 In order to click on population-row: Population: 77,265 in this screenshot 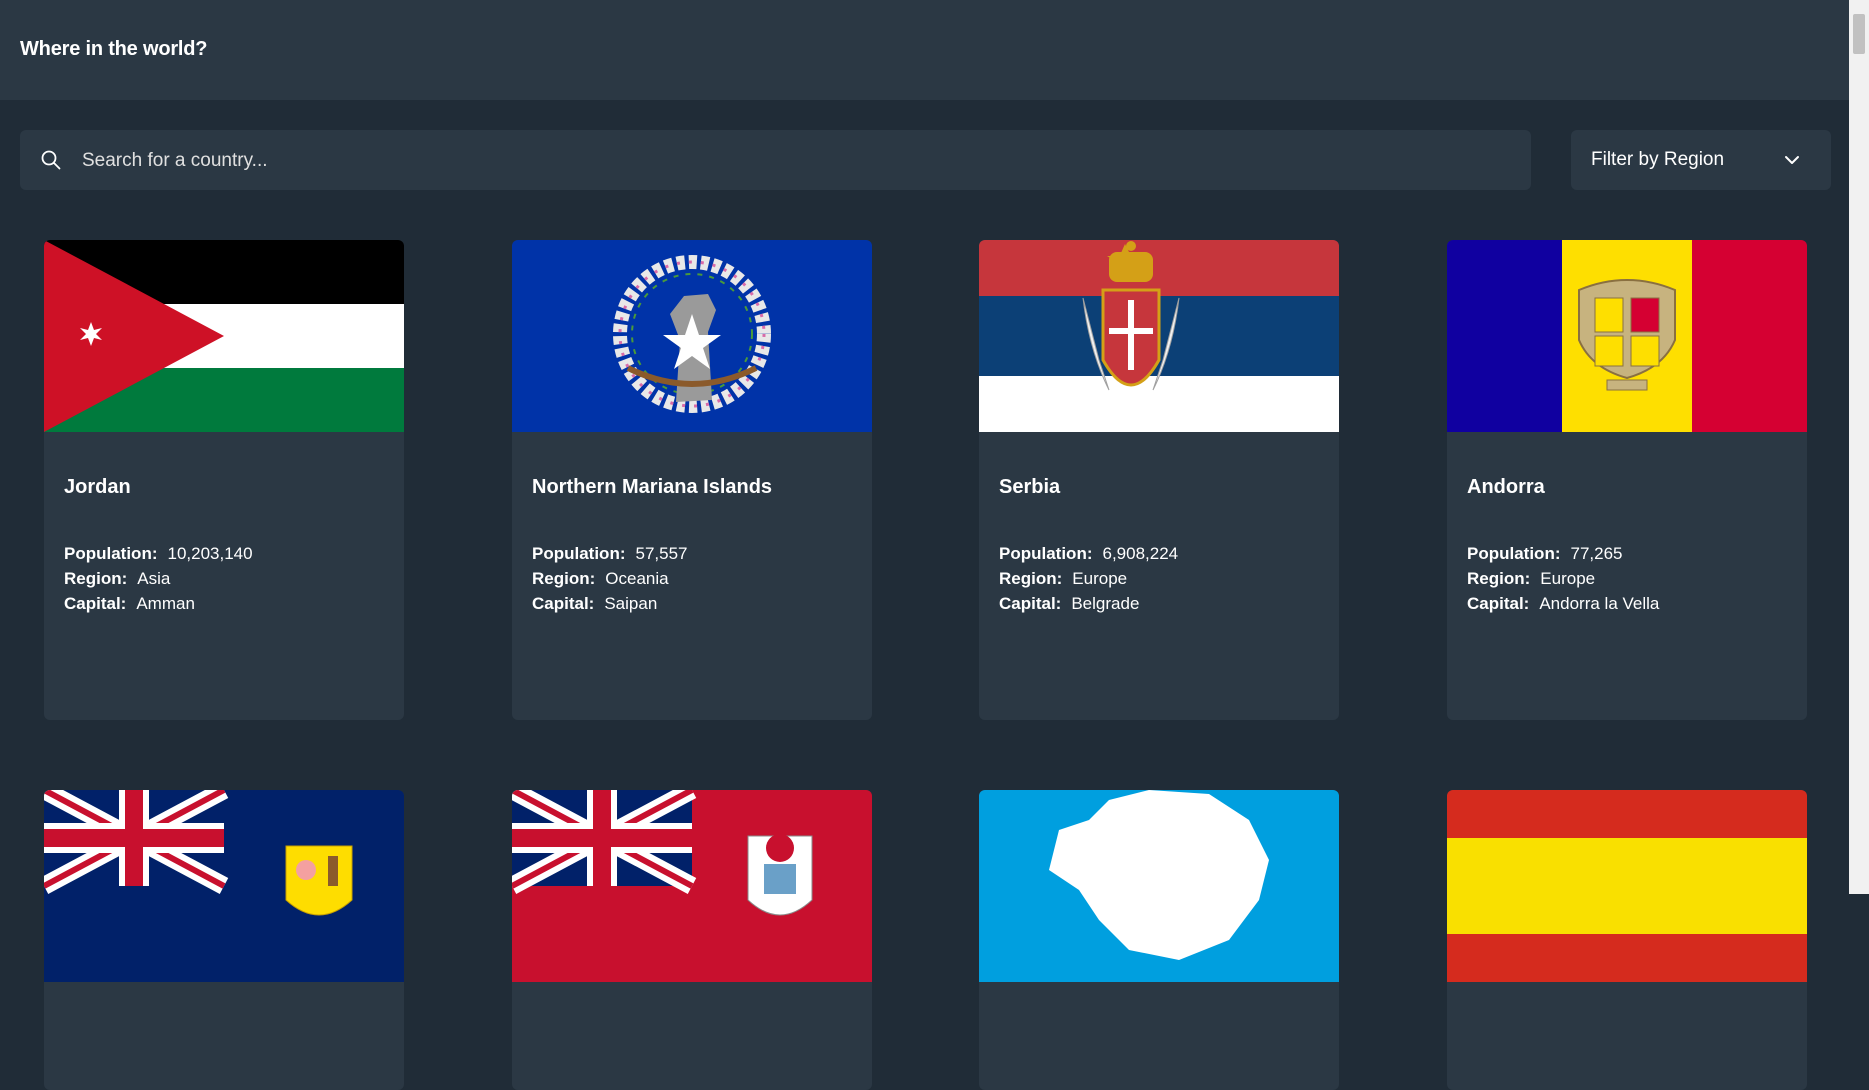, I will do `click(1544, 554)`.